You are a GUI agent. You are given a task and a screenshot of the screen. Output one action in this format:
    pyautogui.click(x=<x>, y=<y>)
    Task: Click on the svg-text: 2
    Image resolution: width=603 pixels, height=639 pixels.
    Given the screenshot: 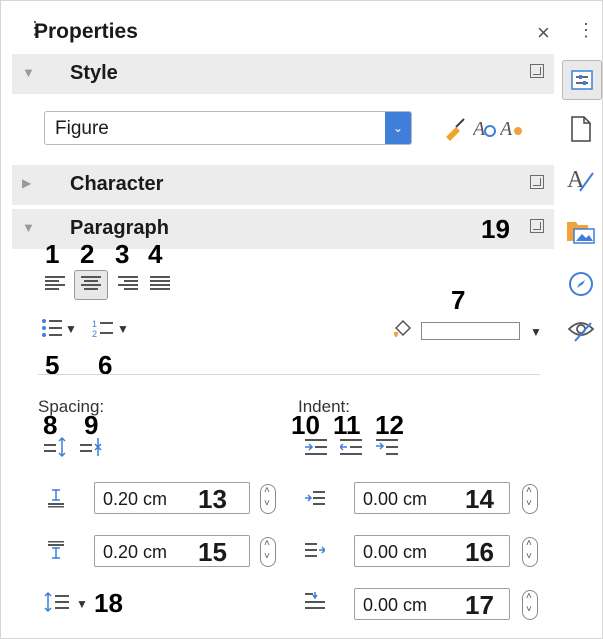 What is the action you would take?
    pyautogui.click(x=94, y=334)
    